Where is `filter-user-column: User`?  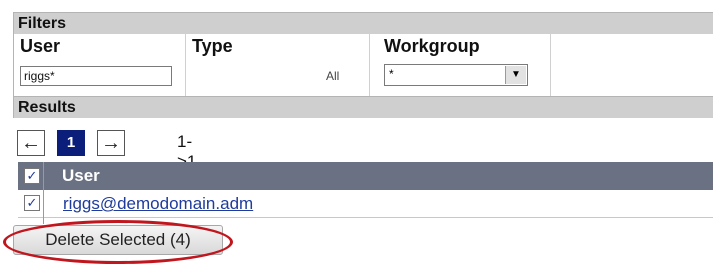 filter-user-column: User is located at coordinates (100, 65).